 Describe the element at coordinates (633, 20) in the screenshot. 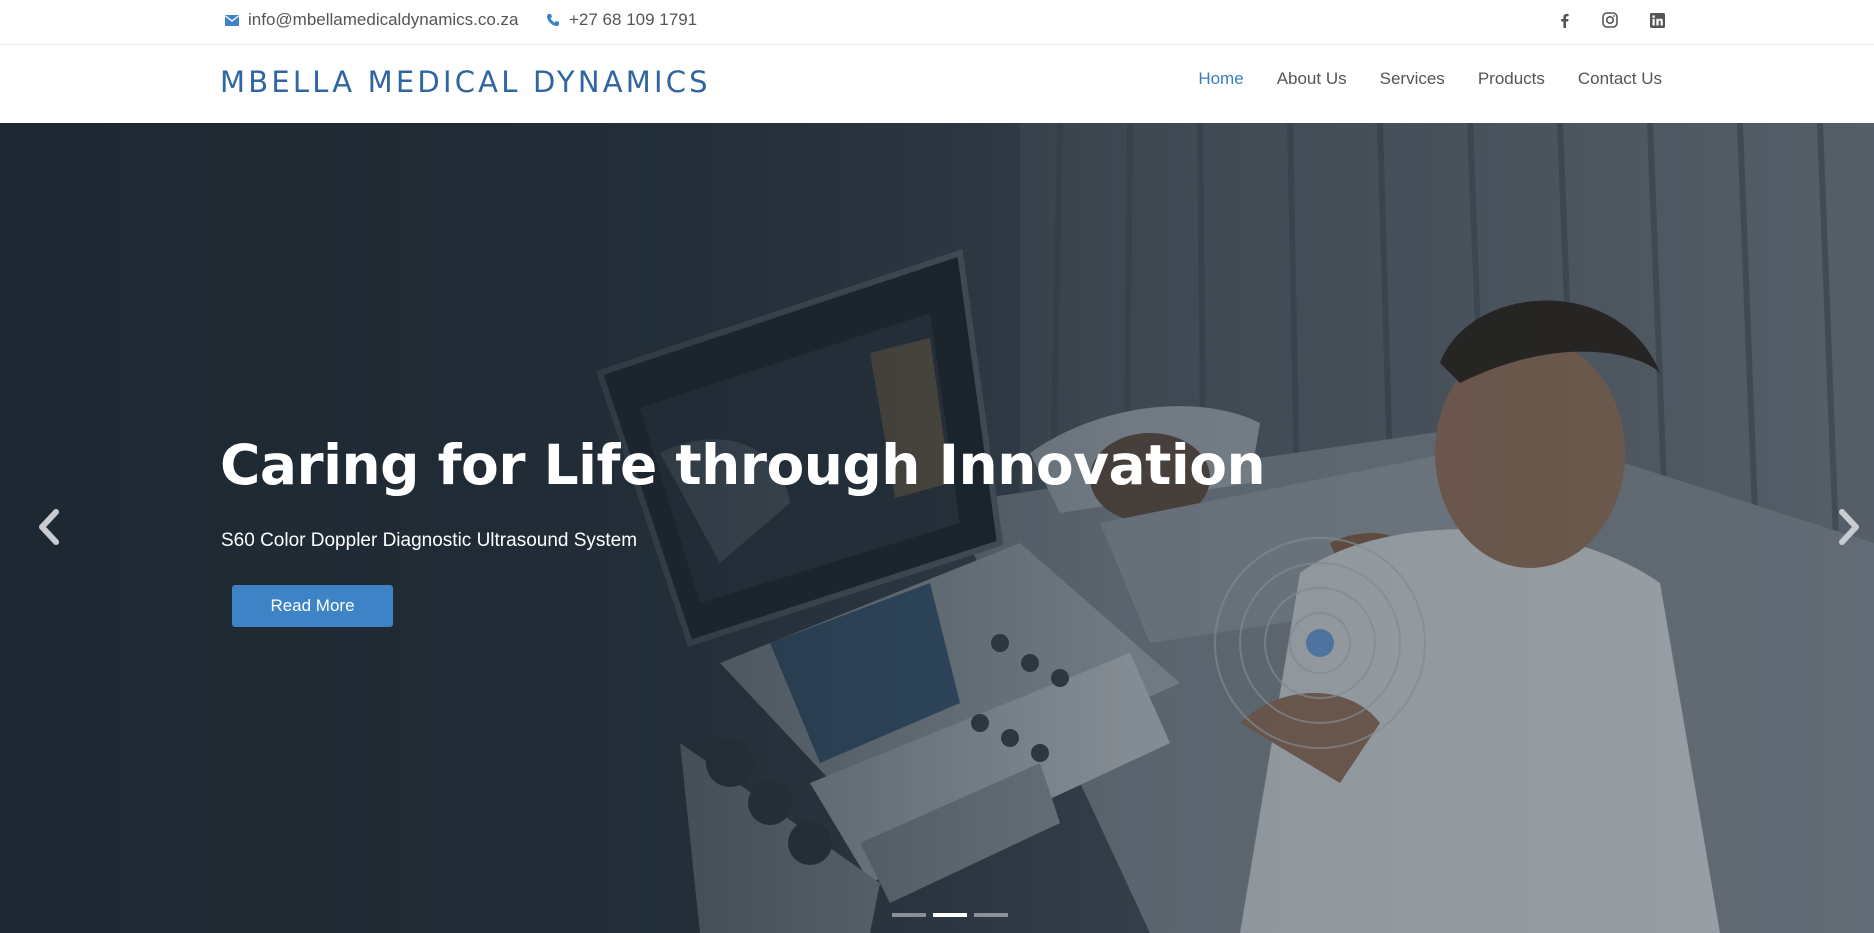

I see `contact-phone-text: +27 68 109 1791` at that location.